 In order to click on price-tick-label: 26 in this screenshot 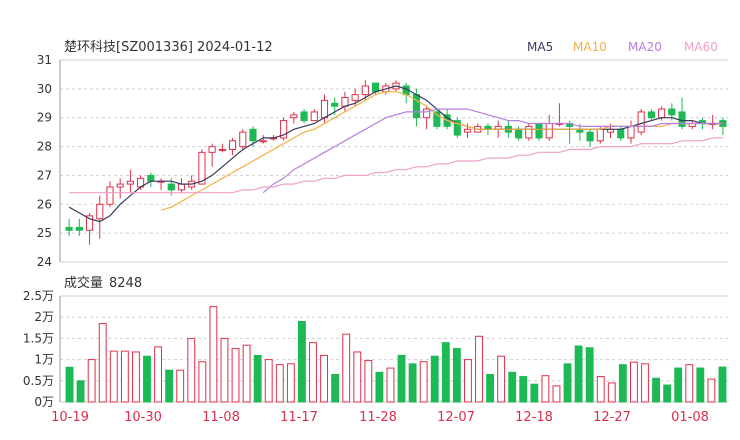, I will do `click(44, 204)`.